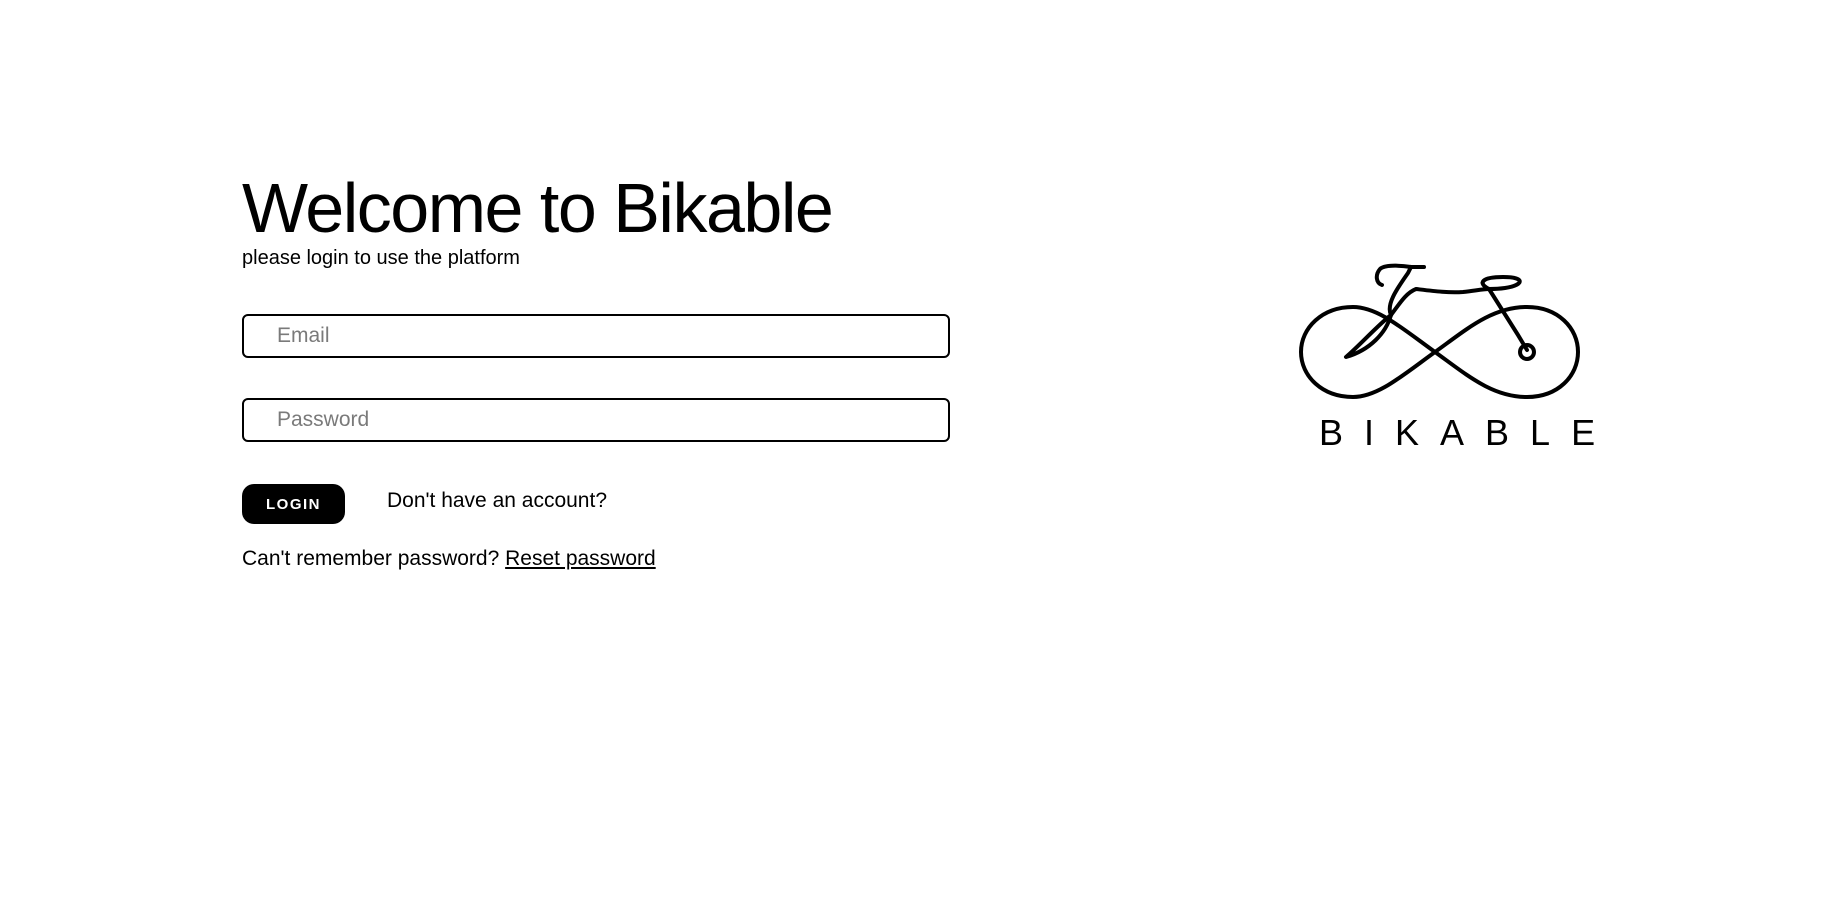 The height and width of the screenshot is (922, 1836). What do you see at coordinates (381, 258) in the screenshot?
I see `page-subtitle: please login to use the platform` at bounding box center [381, 258].